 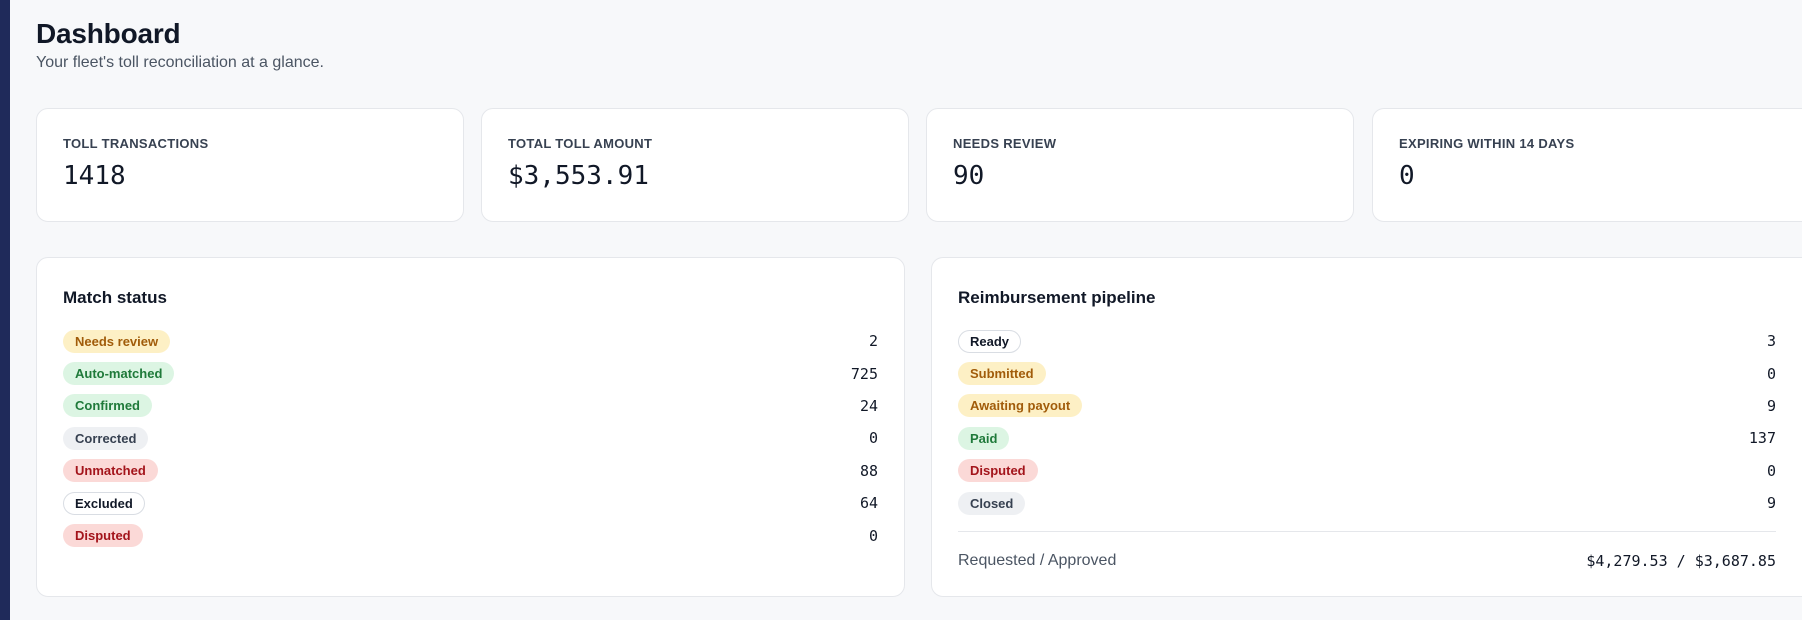 I want to click on summary-divider, so click(x=1367, y=531).